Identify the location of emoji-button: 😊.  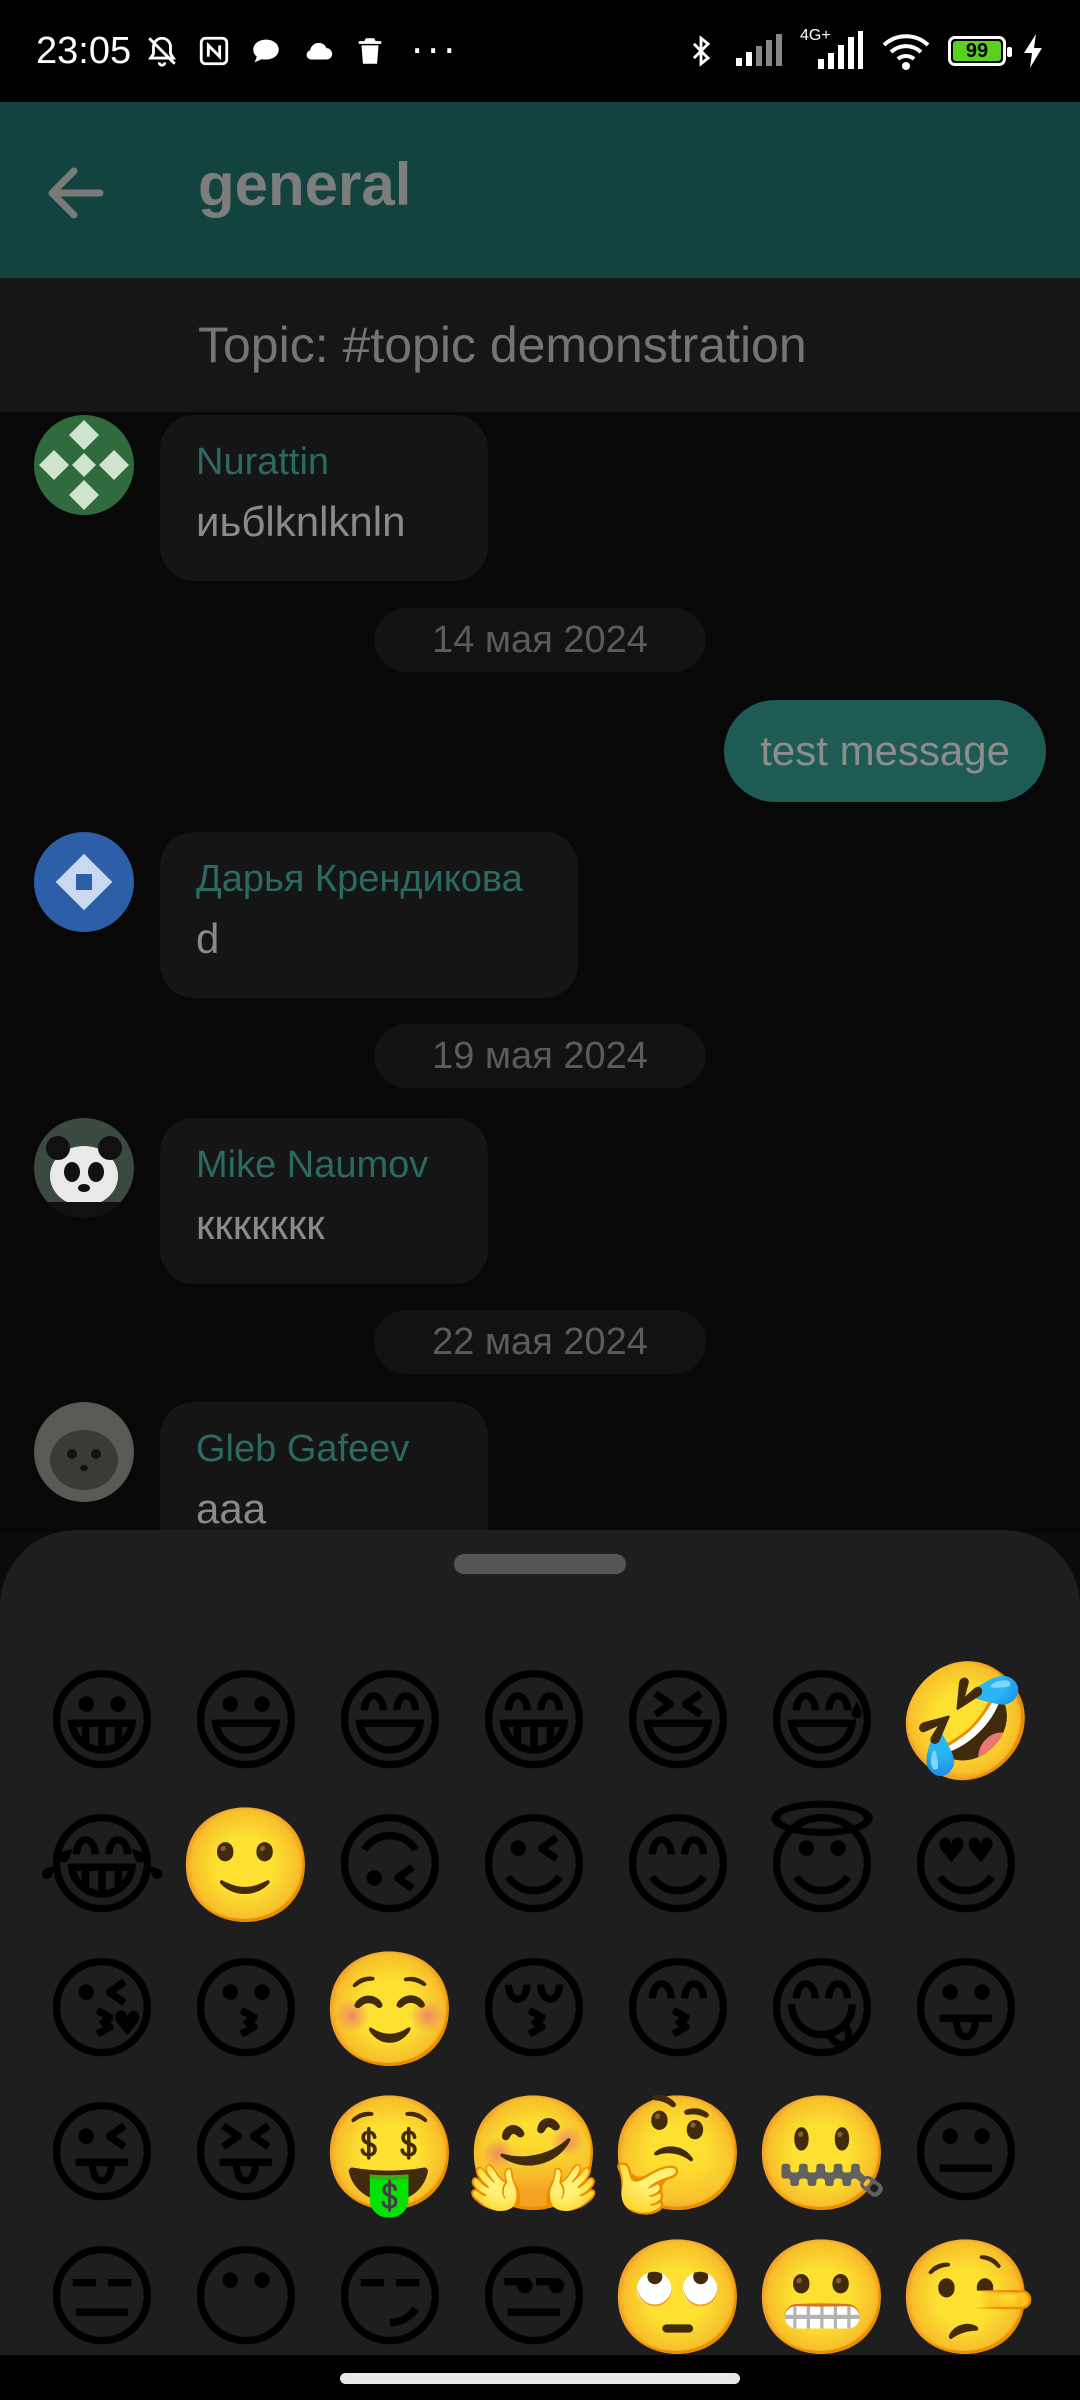
(678, 1866).